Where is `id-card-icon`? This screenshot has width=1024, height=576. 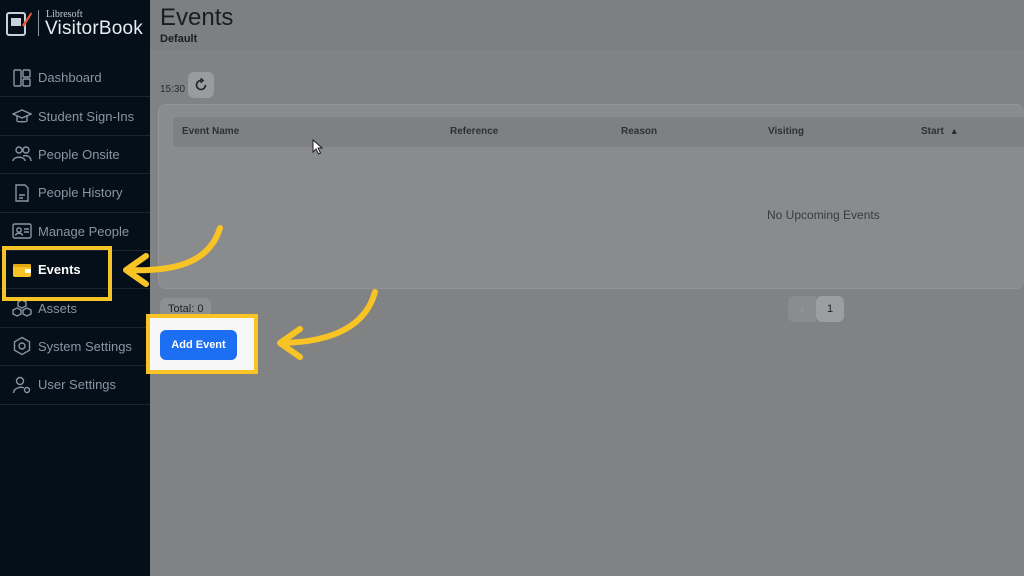 id-card-icon is located at coordinates (22, 231).